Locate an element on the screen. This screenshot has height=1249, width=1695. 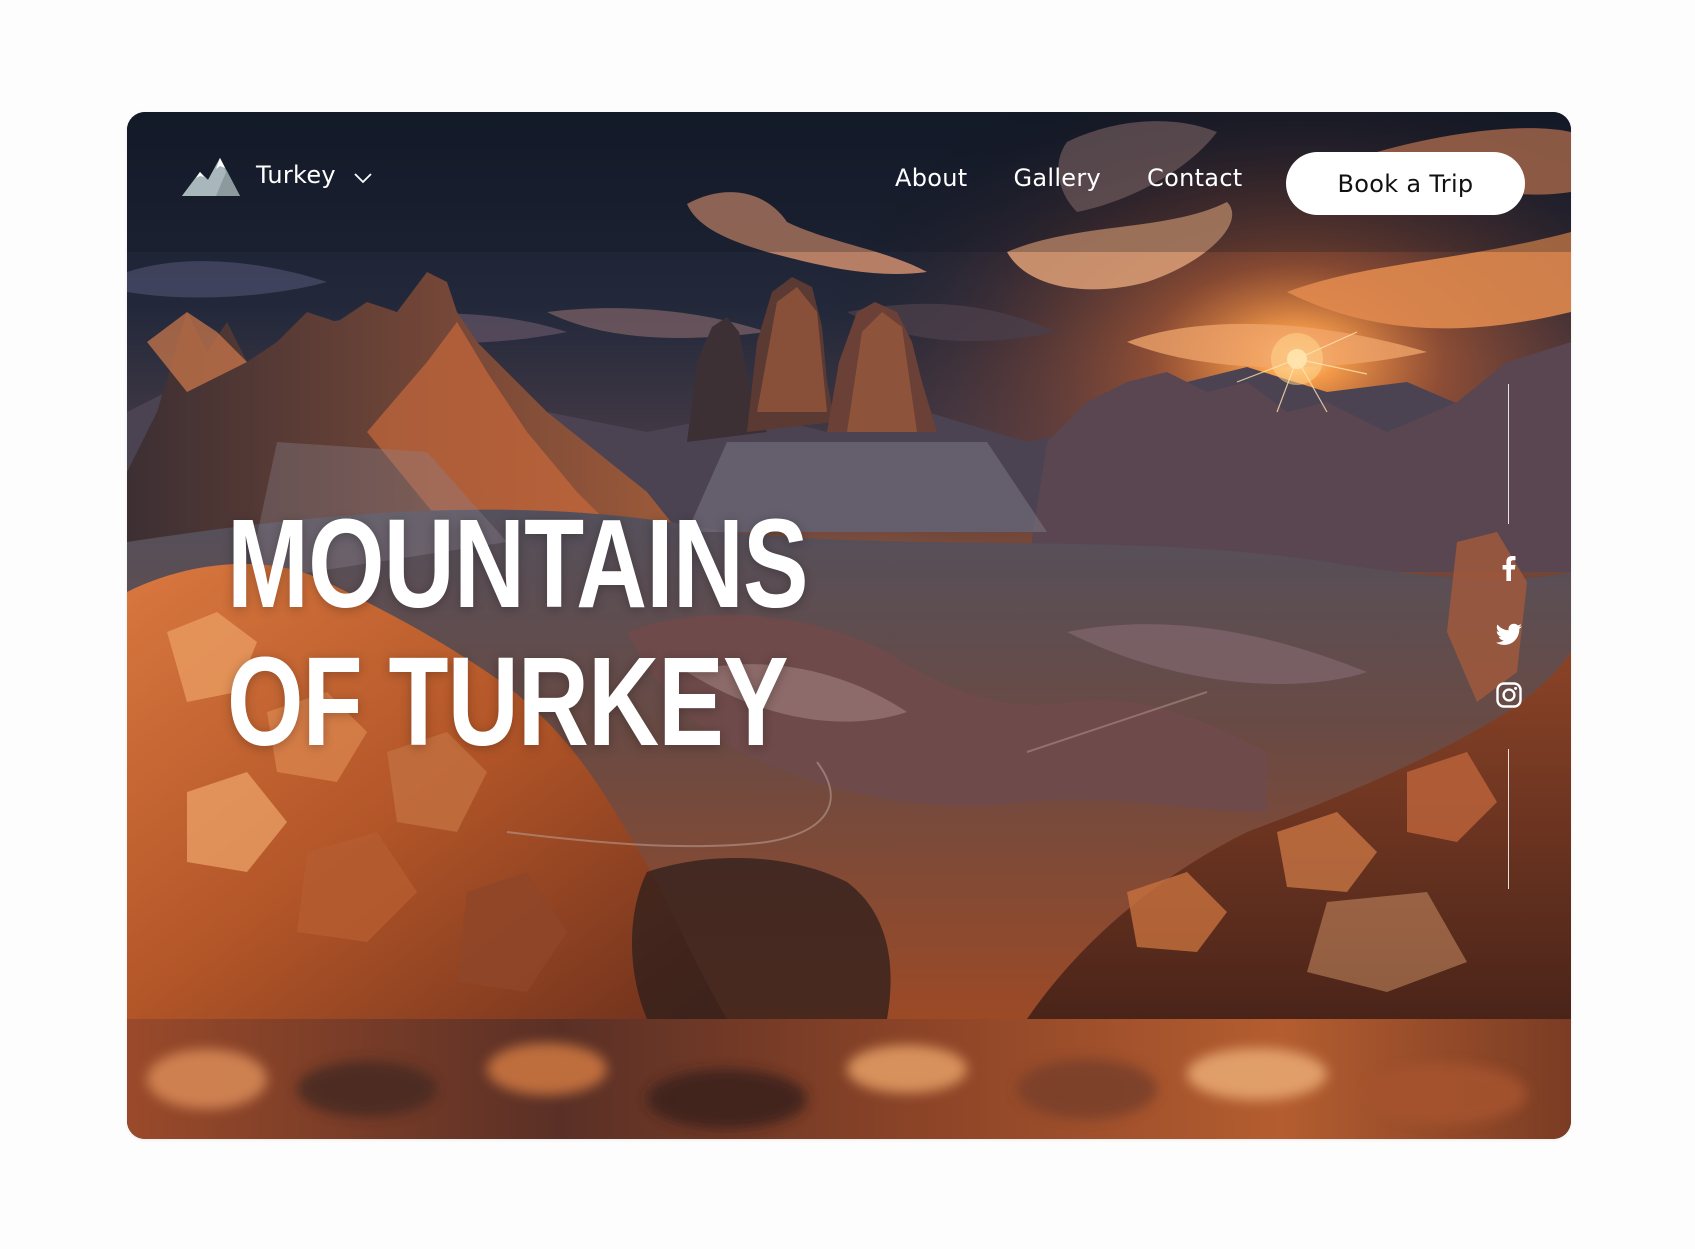
social-rail-divider-top is located at coordinates (1508, 454).